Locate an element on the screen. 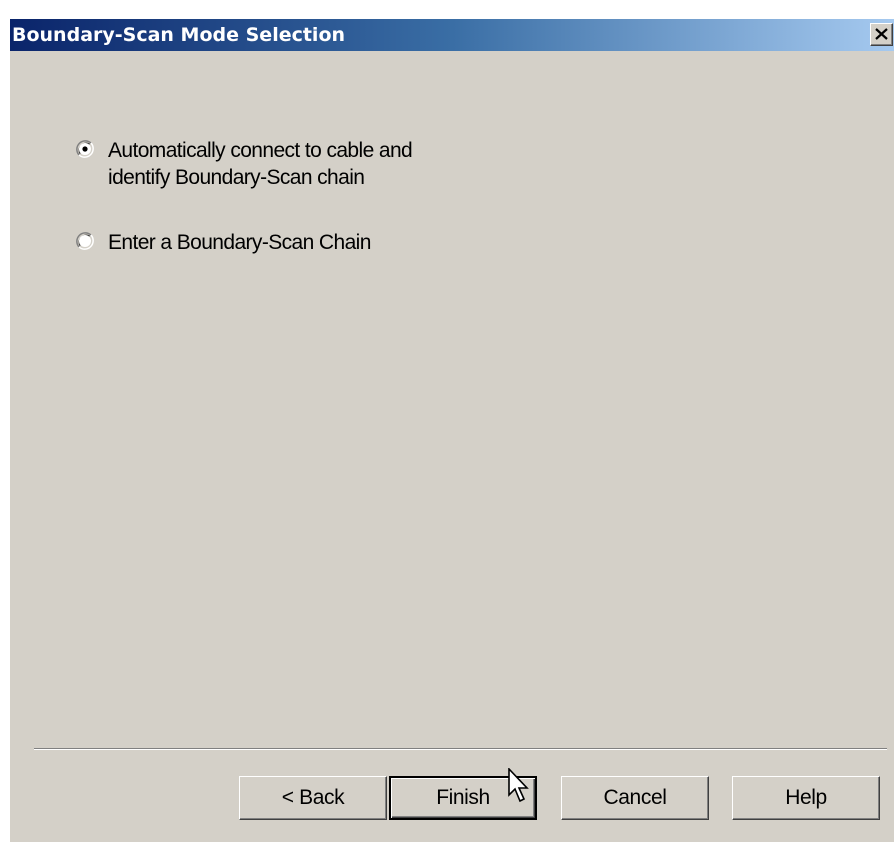  radio-option-enter-chain: Enter a Boundary-Scan Chain is located at coordinates (223, 242).